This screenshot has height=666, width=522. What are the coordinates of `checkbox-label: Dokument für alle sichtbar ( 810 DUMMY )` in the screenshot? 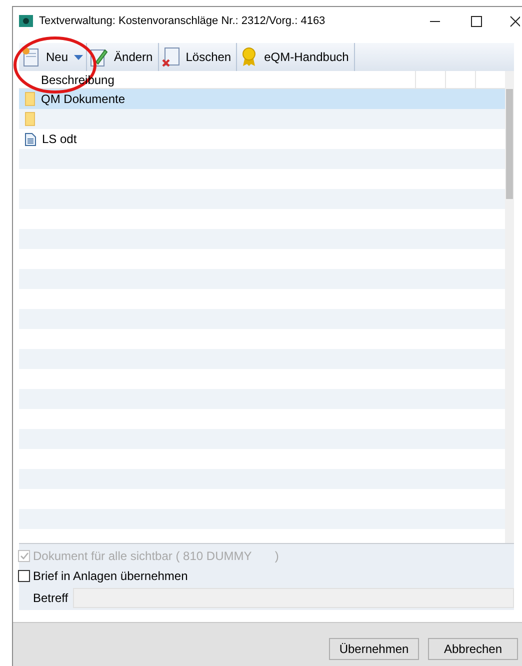 It's located at (156, 556).